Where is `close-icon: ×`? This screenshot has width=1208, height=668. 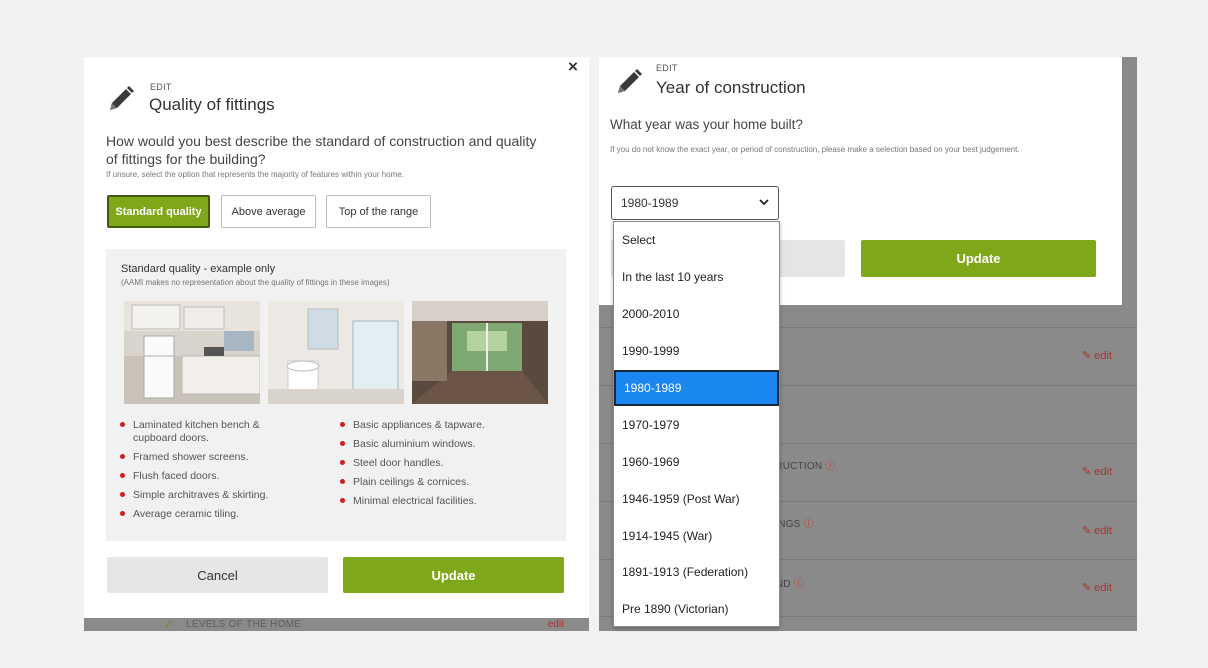 close-icon: × is located at coordinates (573, 67).